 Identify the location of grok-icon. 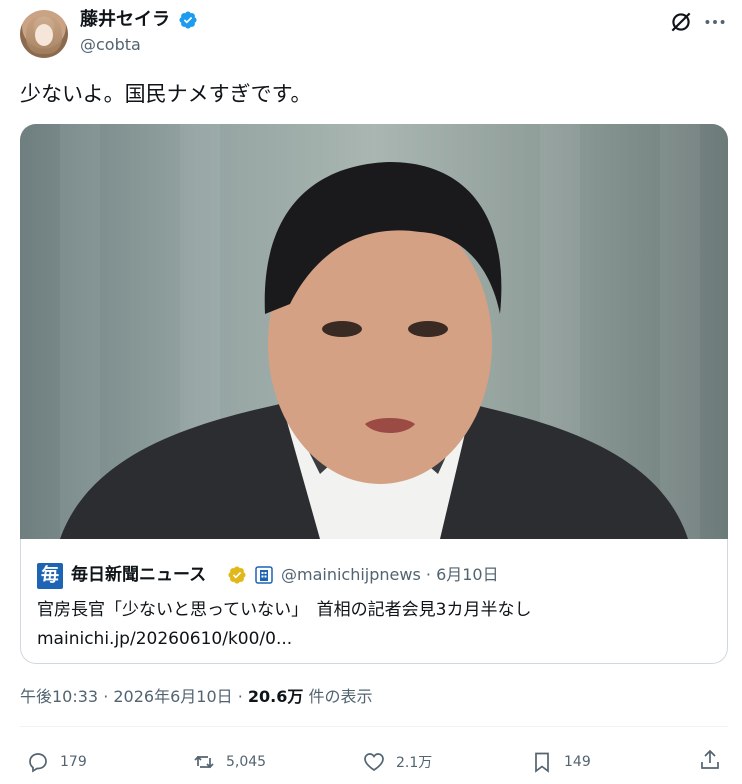
(681, 22).